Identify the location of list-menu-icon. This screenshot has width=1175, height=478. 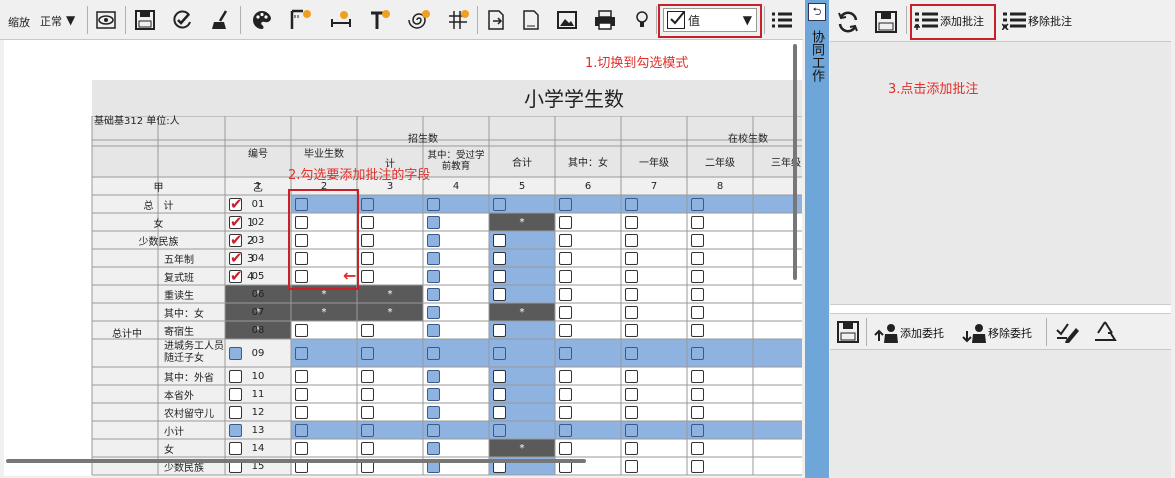
(782, 20).